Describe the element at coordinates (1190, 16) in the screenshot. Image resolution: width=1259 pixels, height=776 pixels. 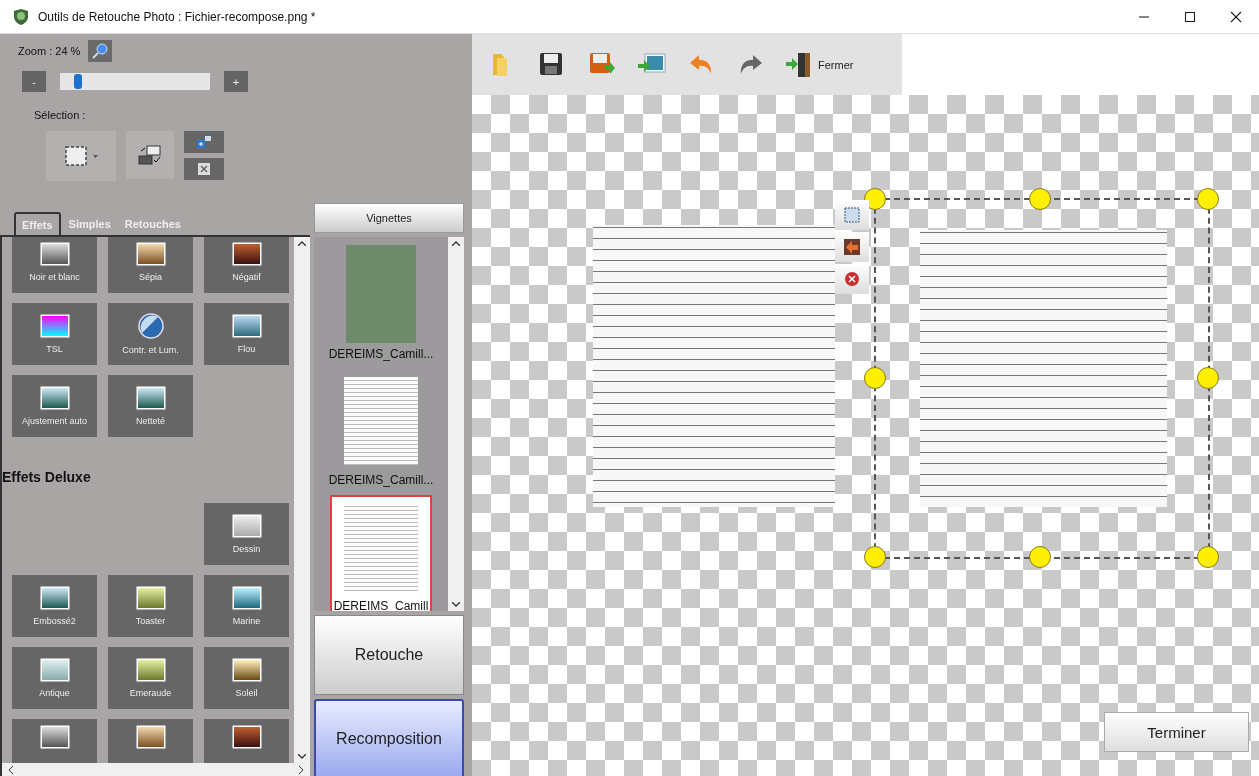
I see `maximize-icon` at that location.